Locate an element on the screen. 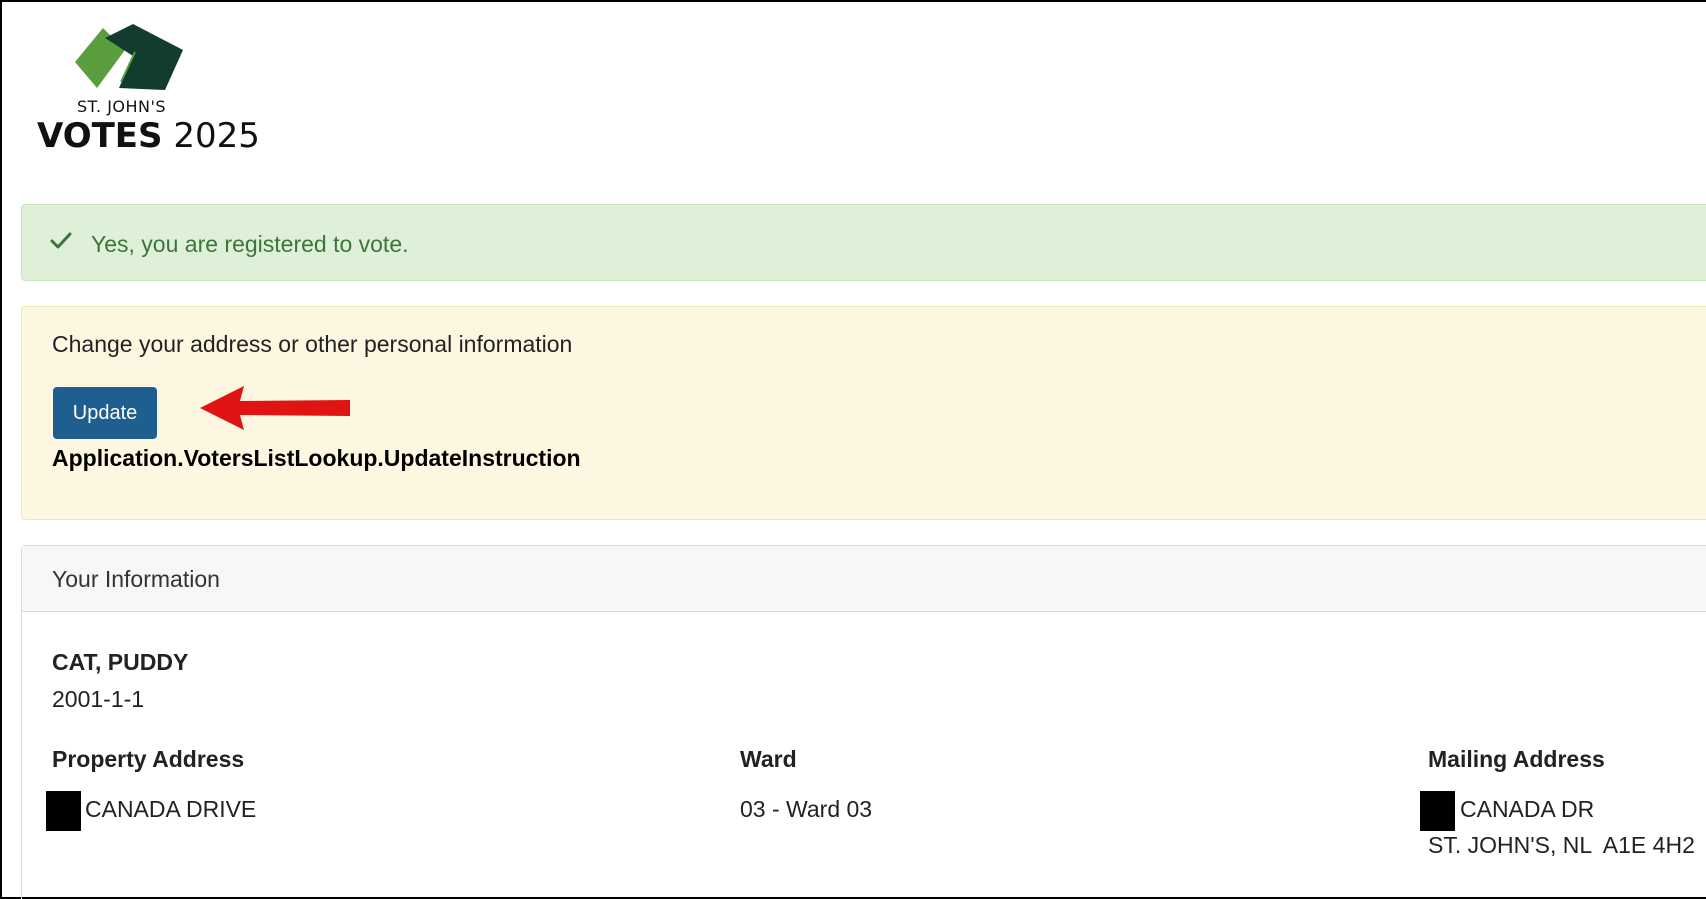 This screenshot has width=1706, height=899. mailing-address-line1: CANADA DR is located at coordinates (1527, 809).